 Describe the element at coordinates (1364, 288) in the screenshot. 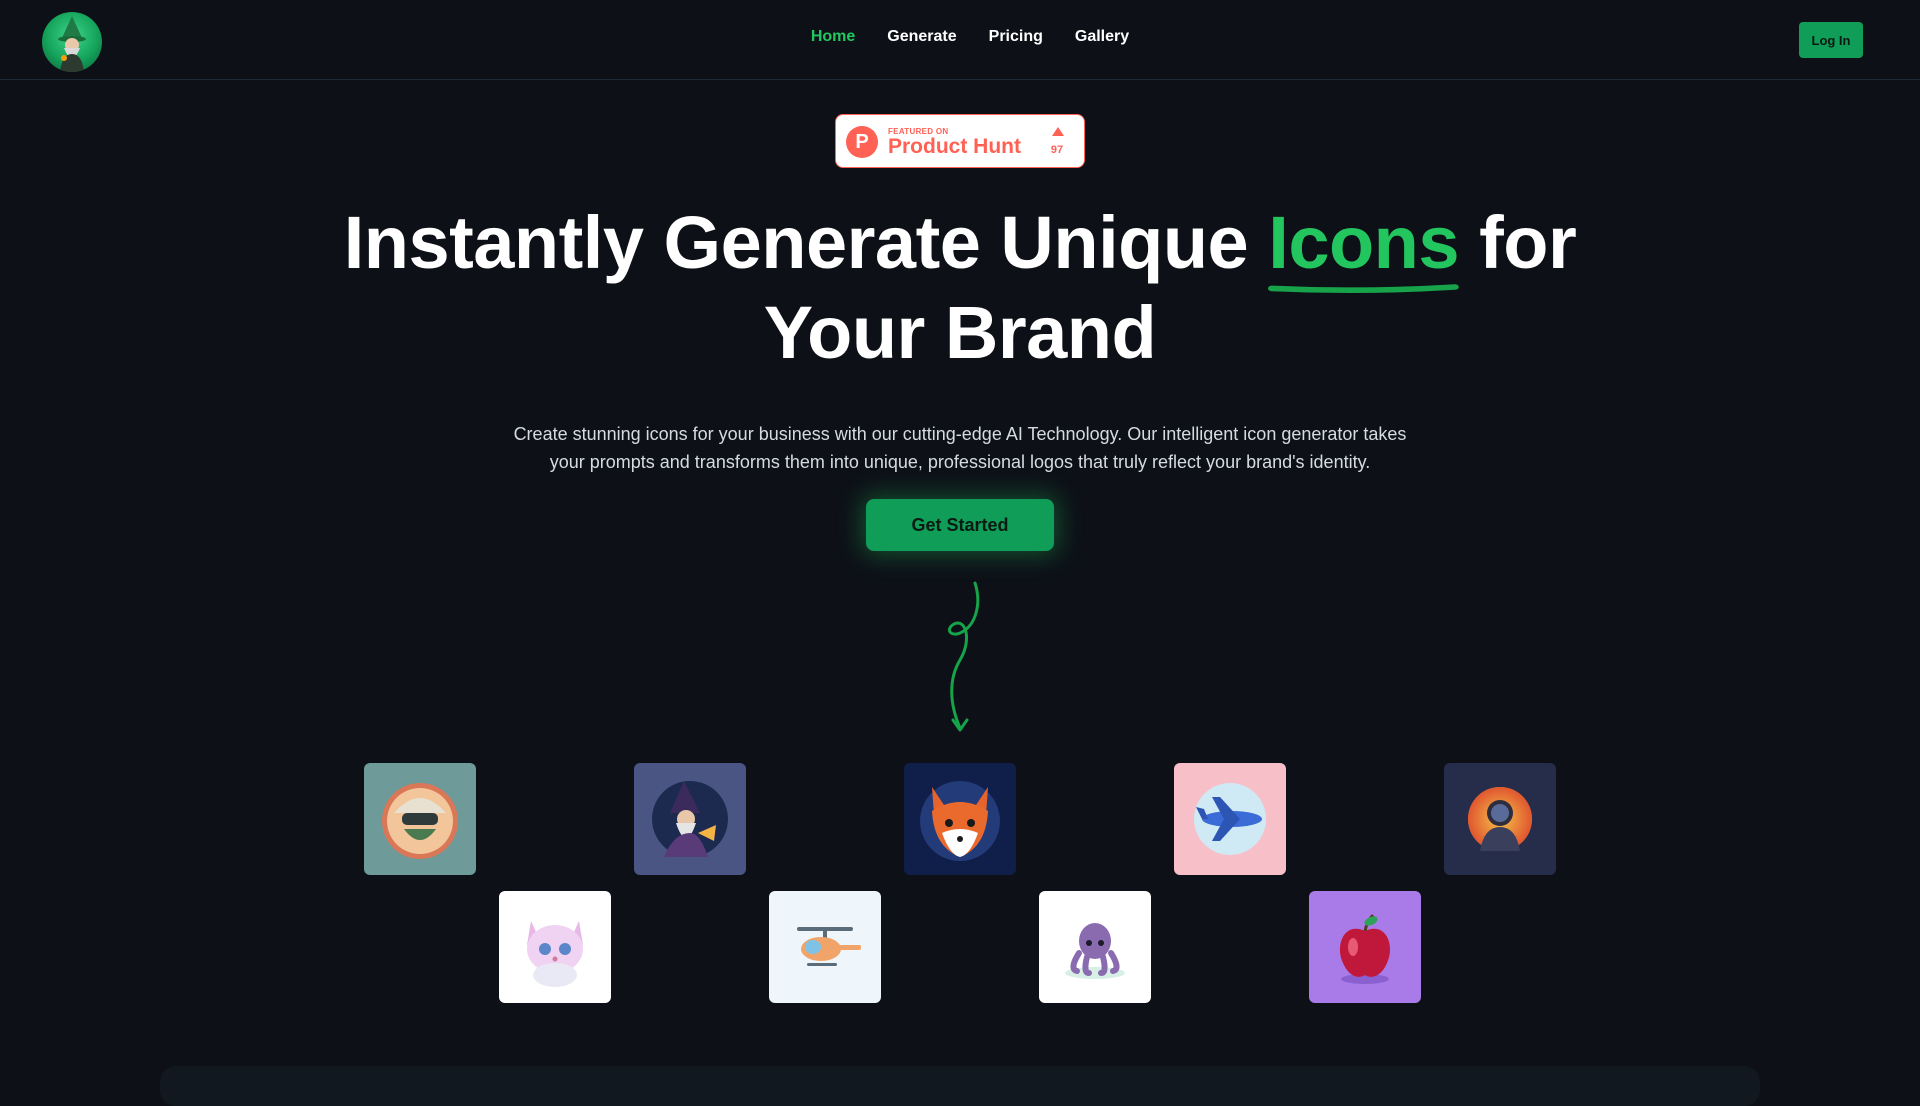

I see `underline-squiggle-icon` at that location.